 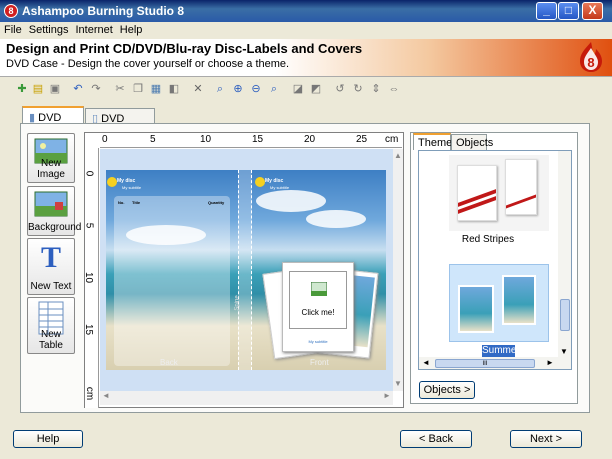 What do you see at coordinates (126, 181) in the screenshot?
I see `disc-title-left: My disc` at bounding box center [126, 181].